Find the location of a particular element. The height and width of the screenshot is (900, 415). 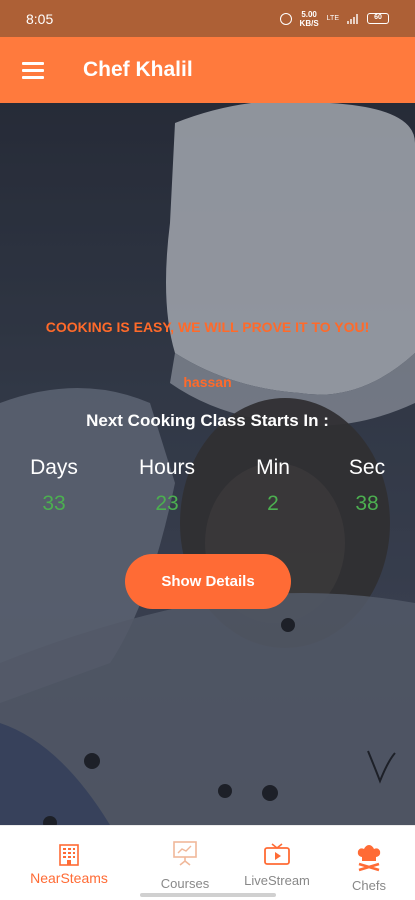

countdown-minutes: Min 2 is located at coordinates (273, 486).